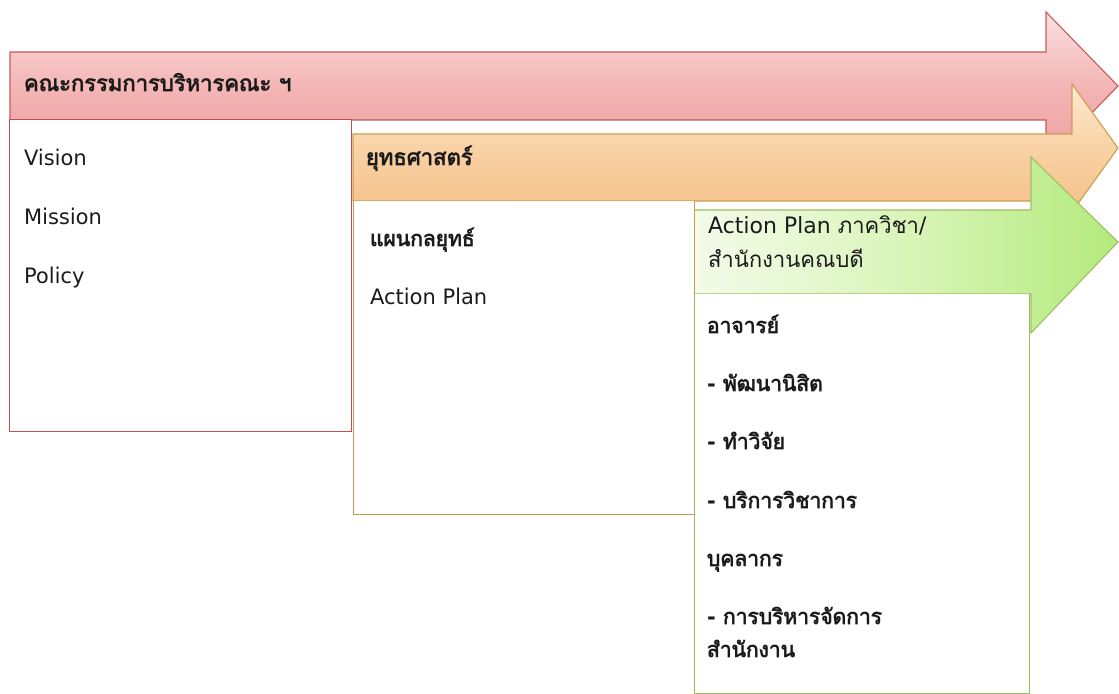 This screenshot has width=1119, height=694. Describe the element at coordinates (55, 158) in the screenshot. I see `vision-text: Vision` at that location.